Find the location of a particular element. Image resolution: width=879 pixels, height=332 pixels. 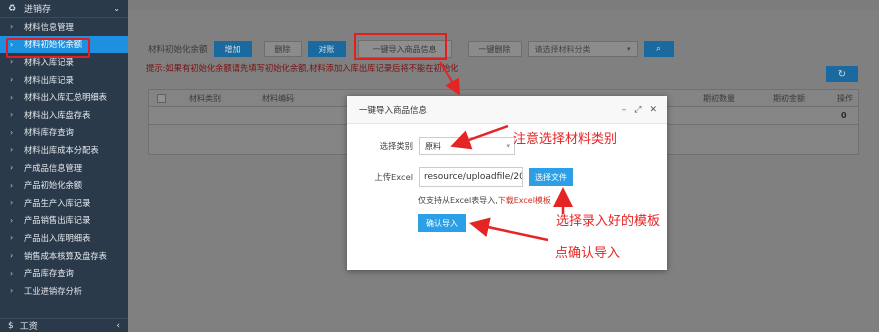

sidebar-item-label: 材料出库成本分配表 is located at coordinates (61, 149).